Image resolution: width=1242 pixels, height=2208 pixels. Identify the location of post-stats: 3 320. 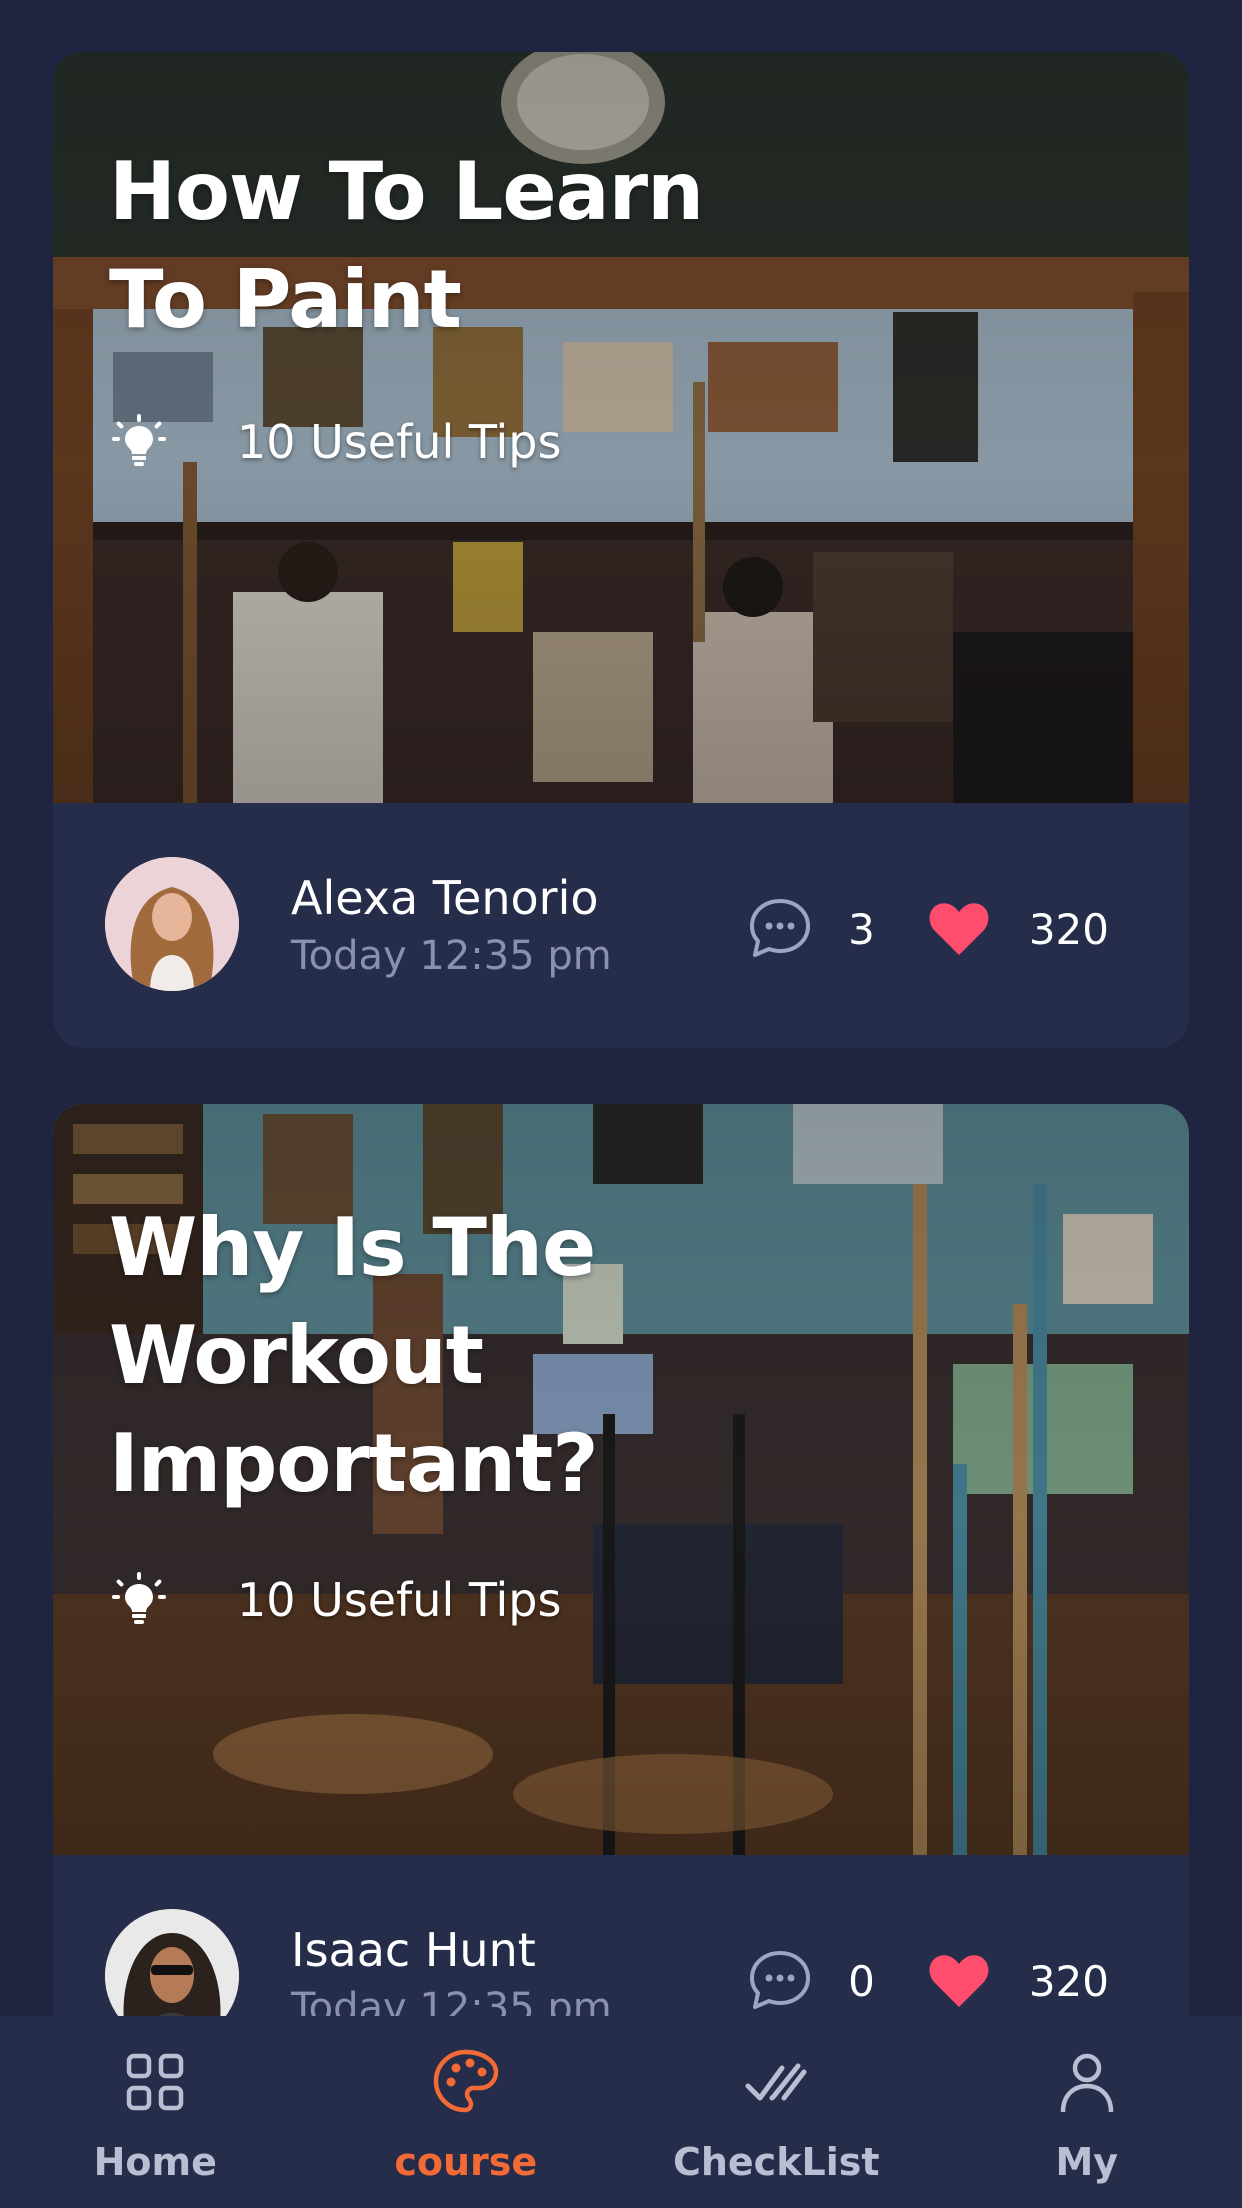
(927, 929).